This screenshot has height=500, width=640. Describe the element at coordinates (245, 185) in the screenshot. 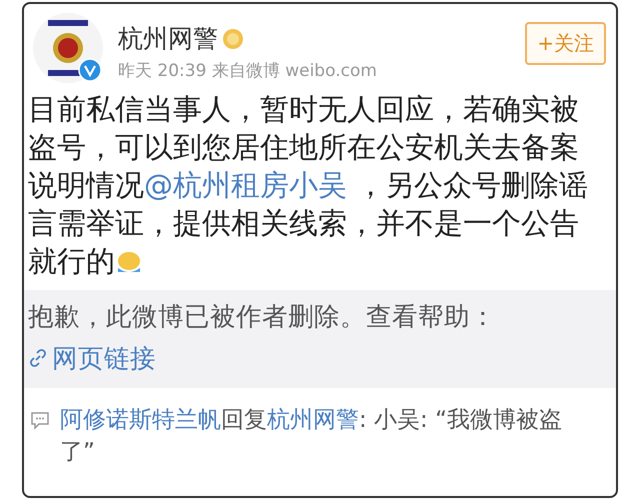

I see `mention-link: @杭州租房小吴` at that location.